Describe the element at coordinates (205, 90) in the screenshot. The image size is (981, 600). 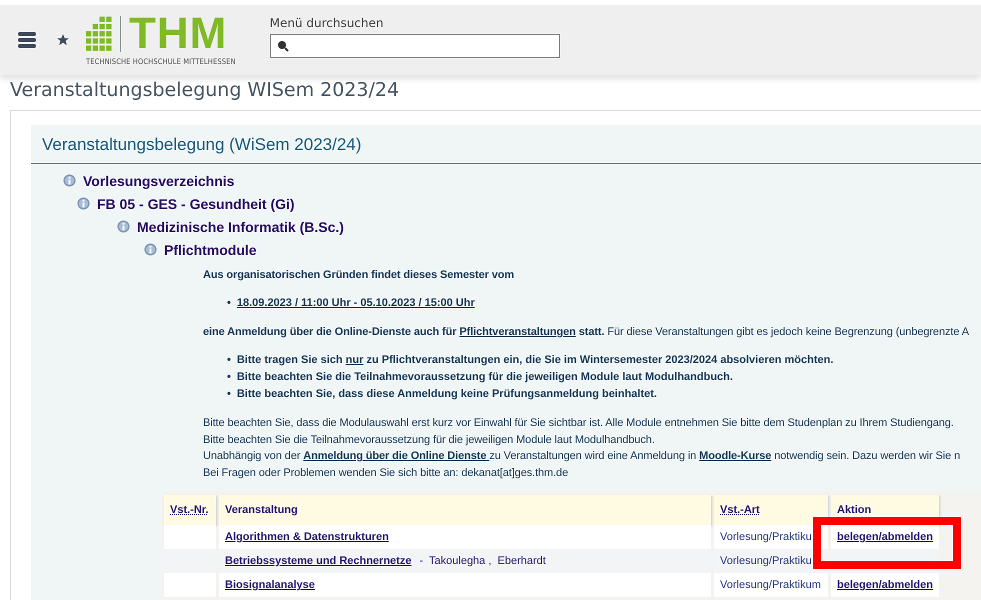
I see `page-title: Veranstaltungsbelegung WISem 2023/24` at that location.